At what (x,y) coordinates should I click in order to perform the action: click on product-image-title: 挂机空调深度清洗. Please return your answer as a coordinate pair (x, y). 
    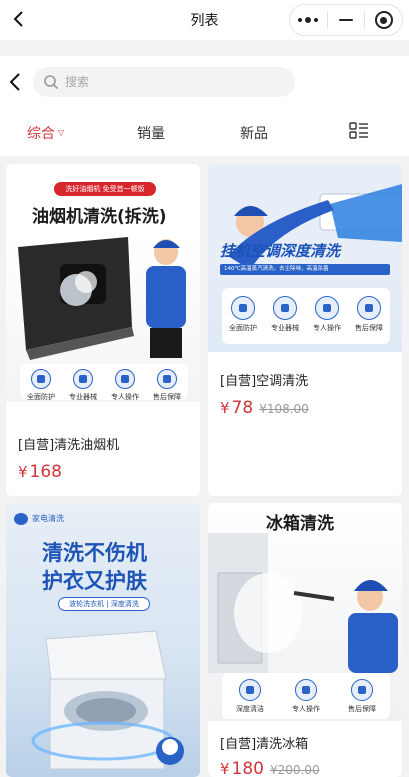
    Looking at the image, I should click on (280, 251).